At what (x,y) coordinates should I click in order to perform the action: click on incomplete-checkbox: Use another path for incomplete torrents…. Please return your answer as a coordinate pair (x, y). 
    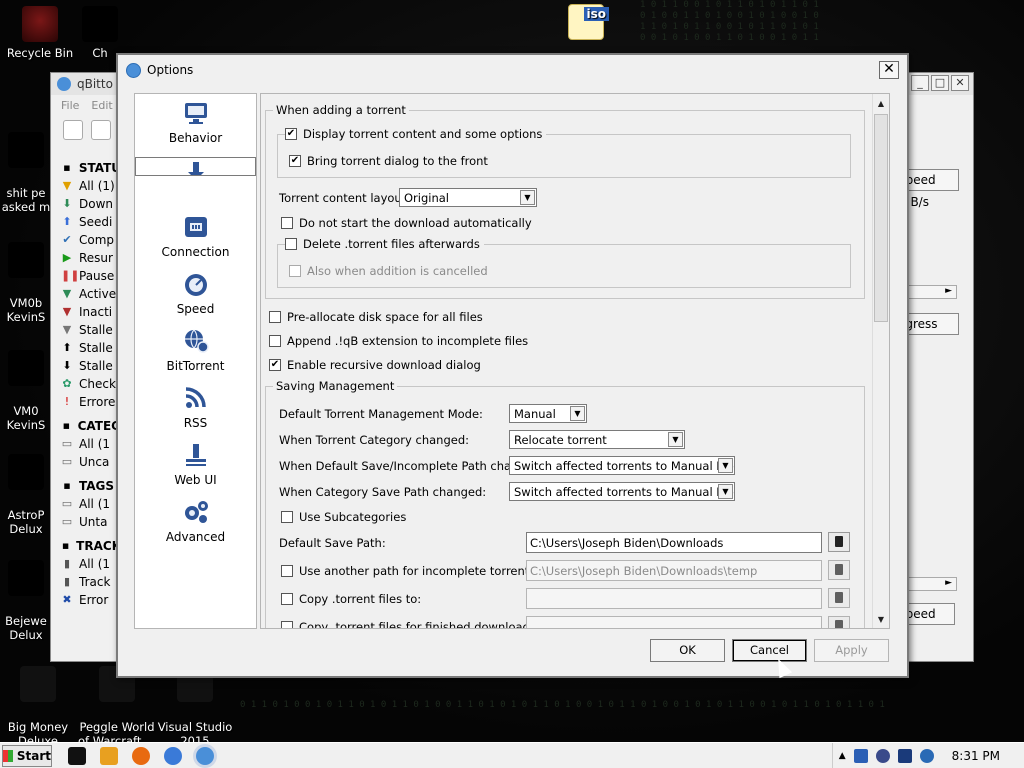
    Looking at the image, I should click on (410, 571).